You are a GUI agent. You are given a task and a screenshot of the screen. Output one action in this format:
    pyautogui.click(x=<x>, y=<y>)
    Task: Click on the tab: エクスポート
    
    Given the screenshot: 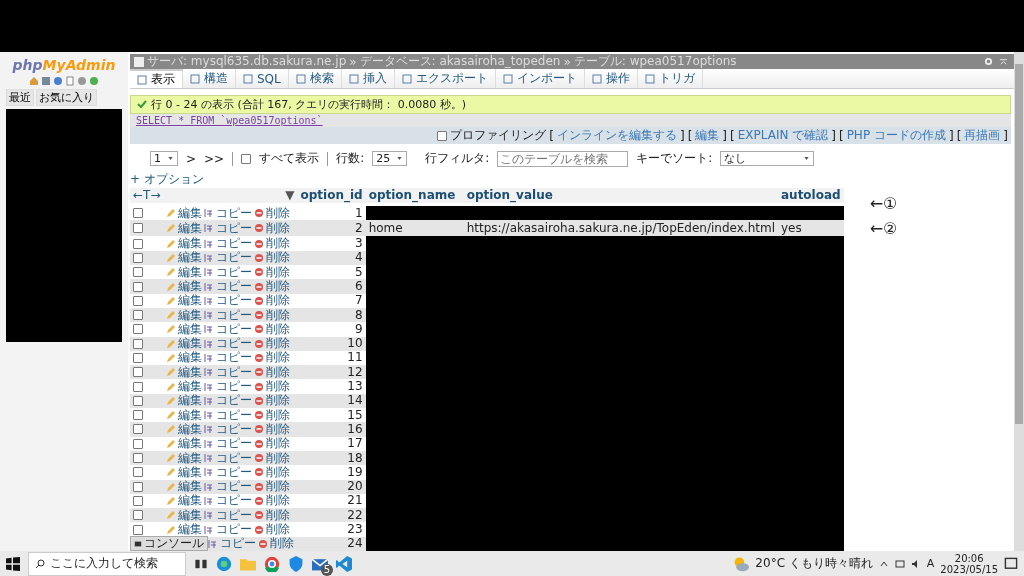 What is the action you would take?
    pyautogui.click(x=445, y=78)
    